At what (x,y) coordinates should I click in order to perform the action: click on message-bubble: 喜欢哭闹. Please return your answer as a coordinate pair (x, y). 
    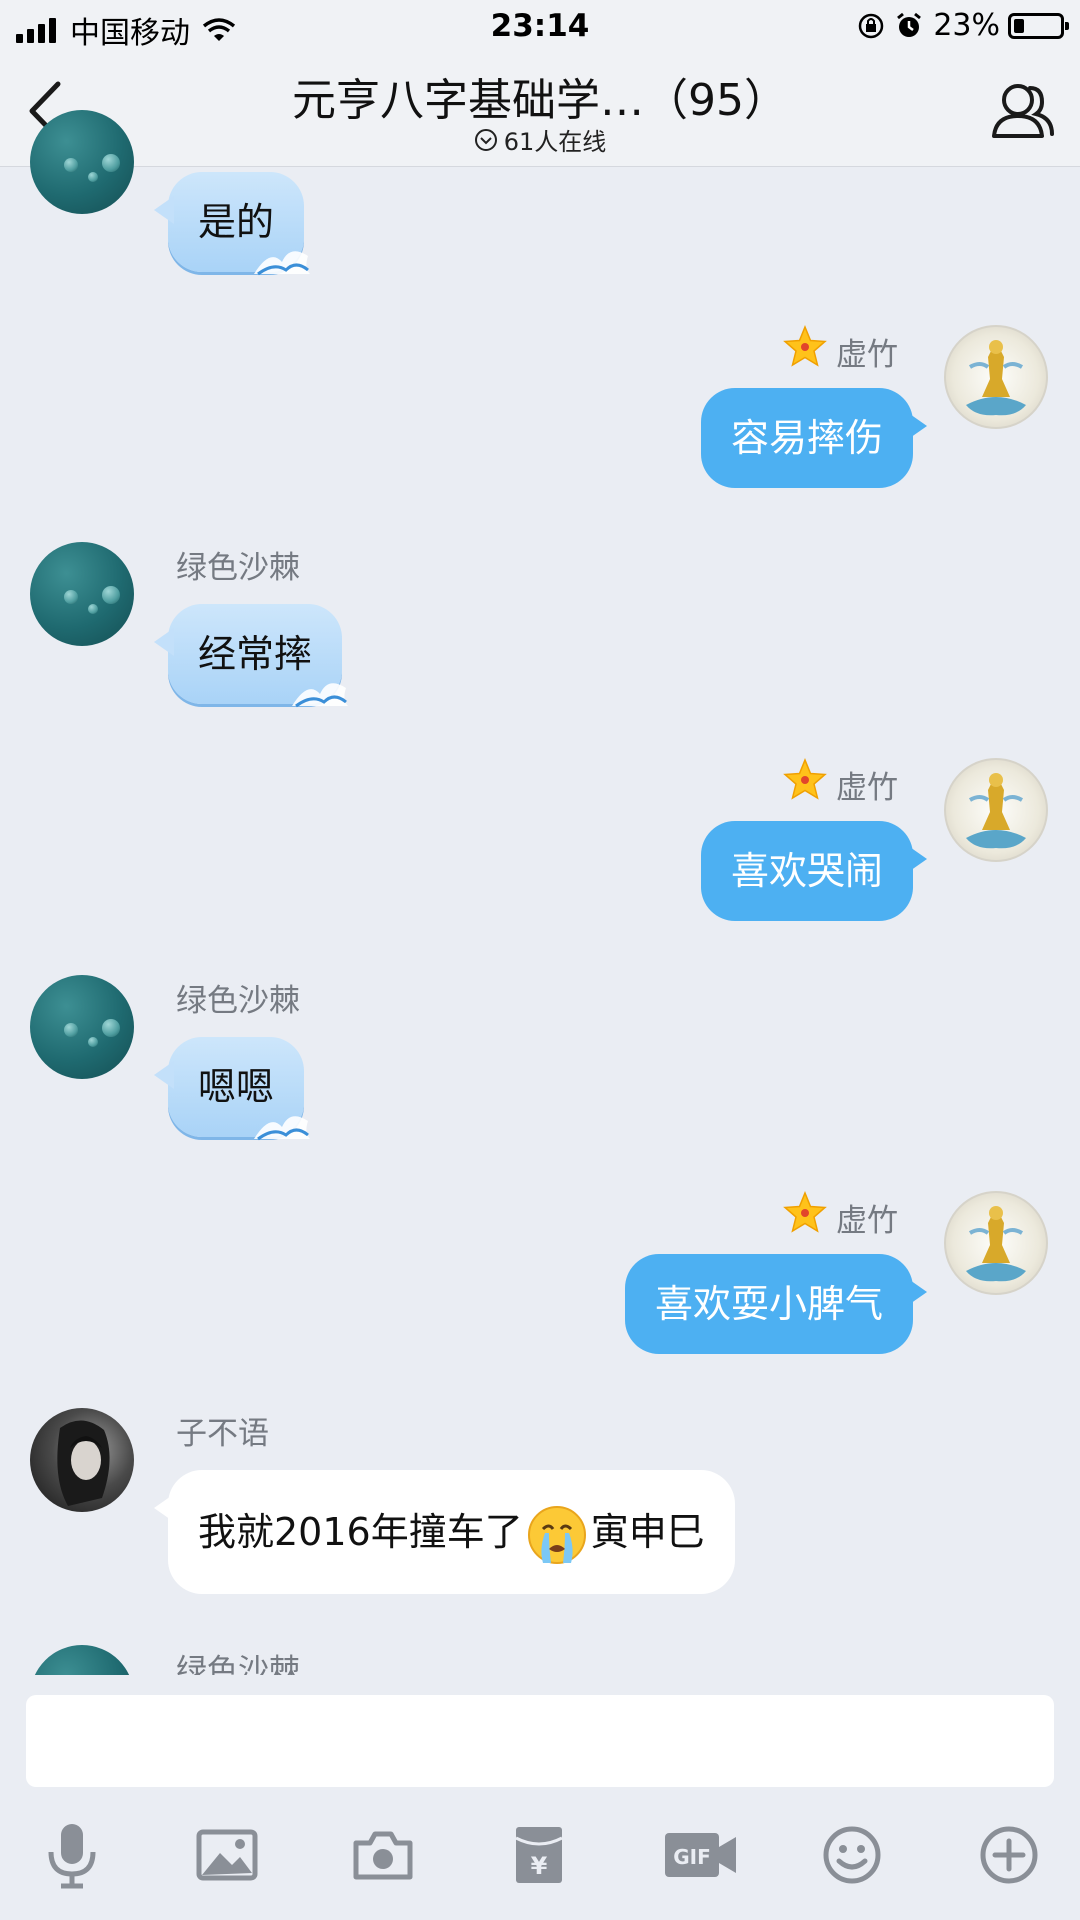
    Looking at the image, I should click on (813, 871).